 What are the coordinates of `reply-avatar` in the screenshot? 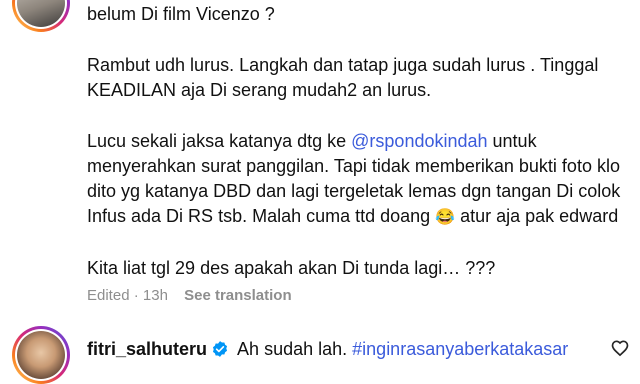 It's located at (41, 355).